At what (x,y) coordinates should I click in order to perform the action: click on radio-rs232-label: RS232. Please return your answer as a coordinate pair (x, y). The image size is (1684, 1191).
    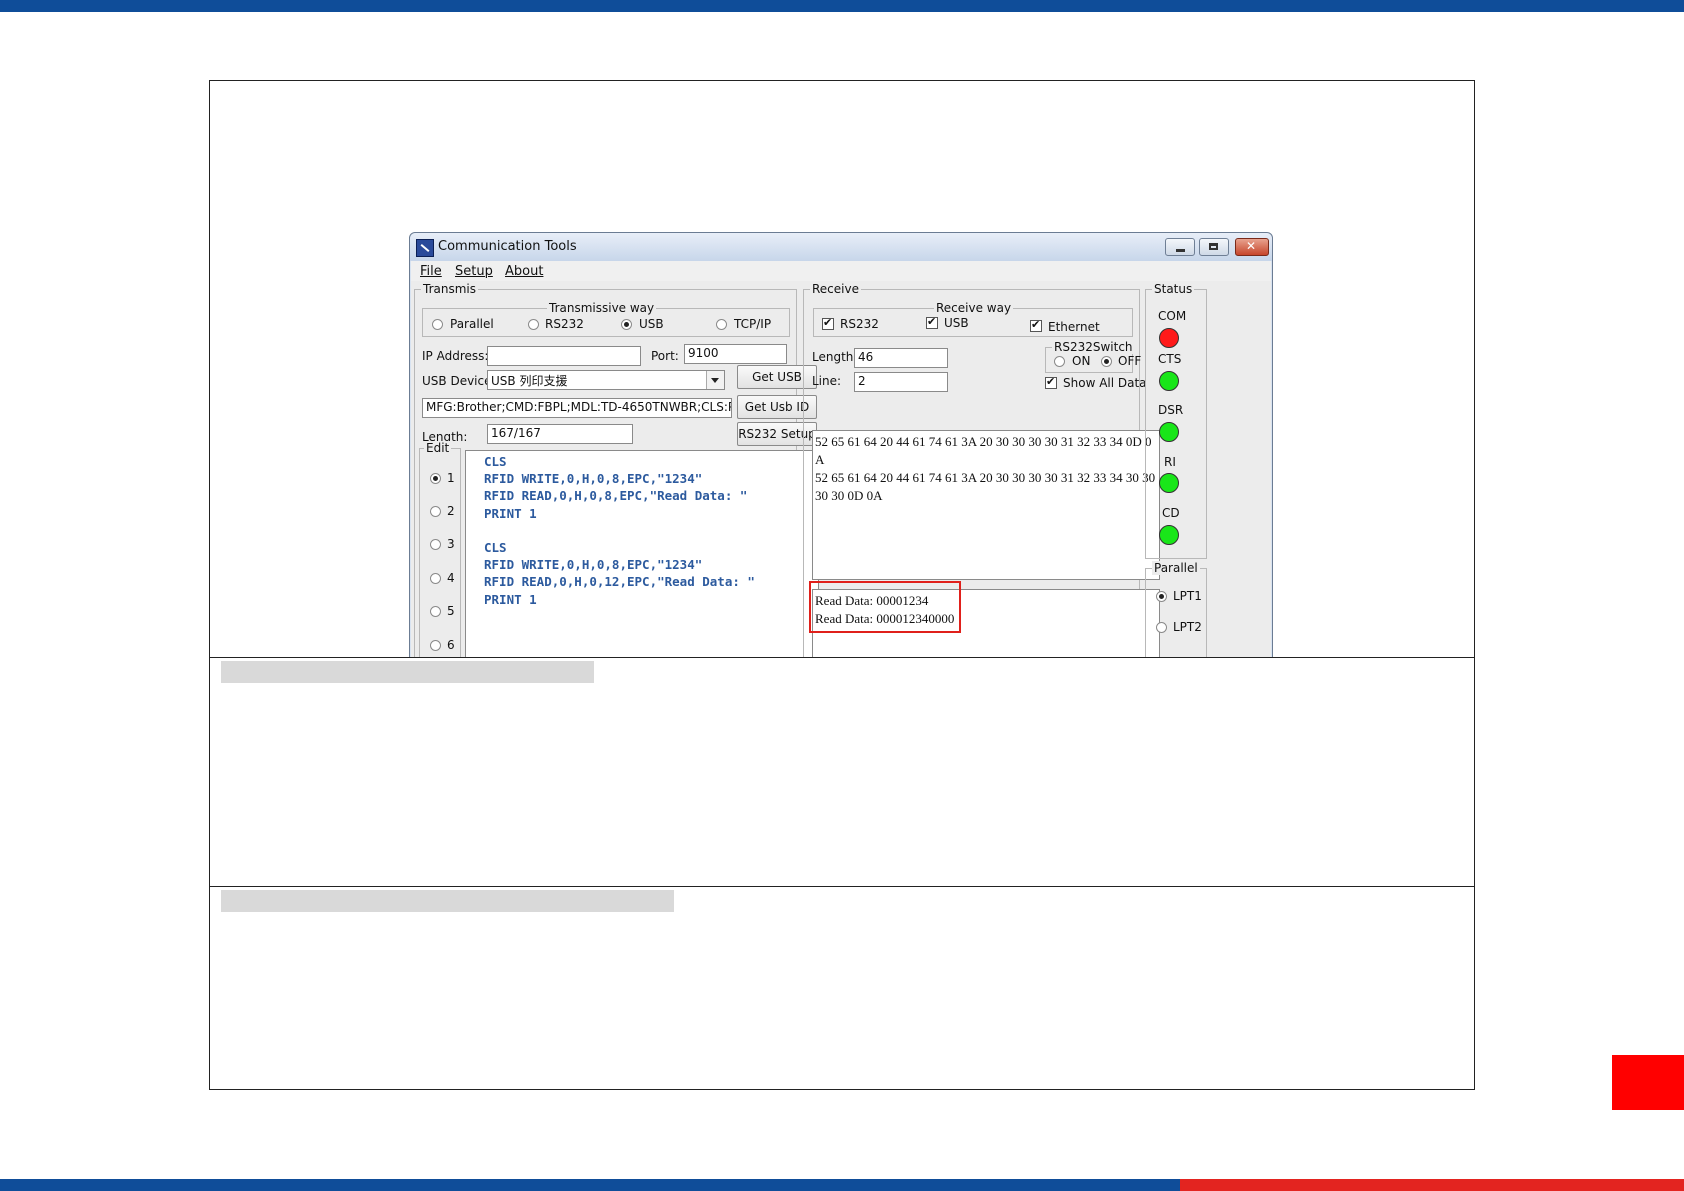
    Looking at the image, I should click on (564, 324).